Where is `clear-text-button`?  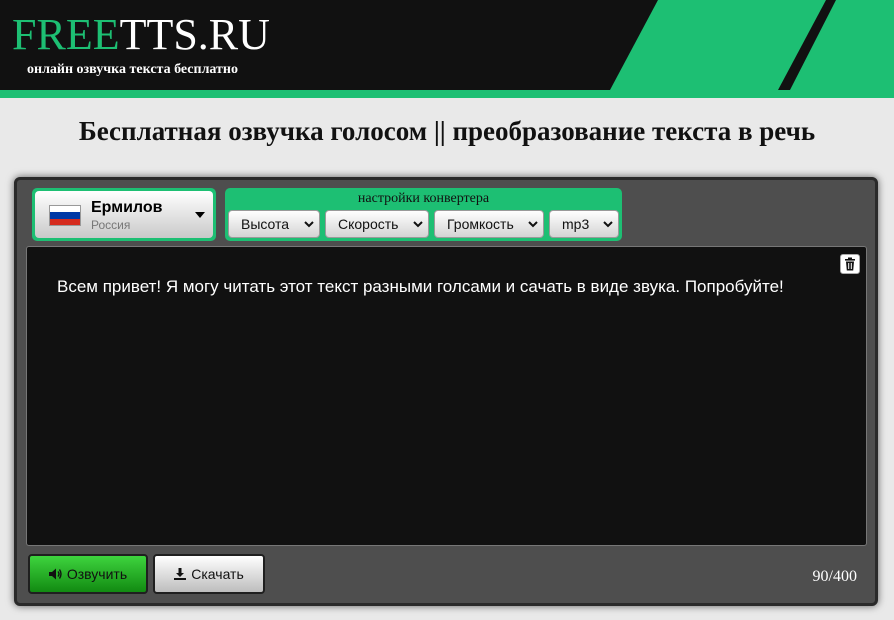 clear-text-button is located at coordinates (850, 264).